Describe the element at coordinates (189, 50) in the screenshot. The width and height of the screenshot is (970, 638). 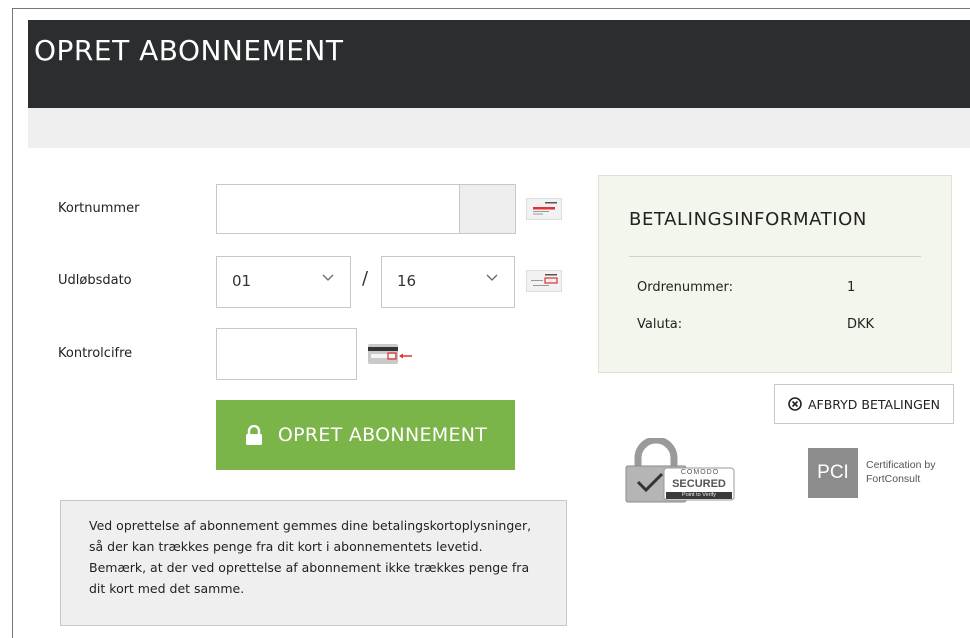
I see `page-title: OPRET ABONNEMENT` at that location.